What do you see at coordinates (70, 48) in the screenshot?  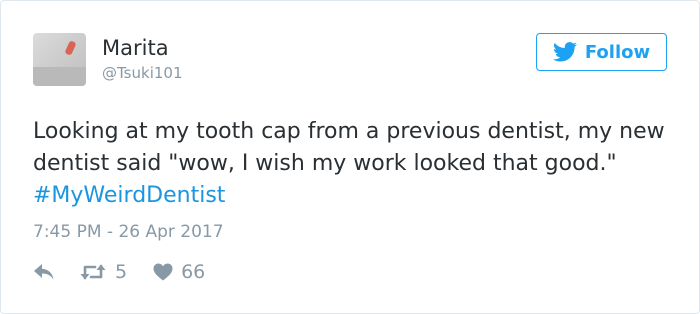 I see `avatar-detail` at bounding box center [70, 48].